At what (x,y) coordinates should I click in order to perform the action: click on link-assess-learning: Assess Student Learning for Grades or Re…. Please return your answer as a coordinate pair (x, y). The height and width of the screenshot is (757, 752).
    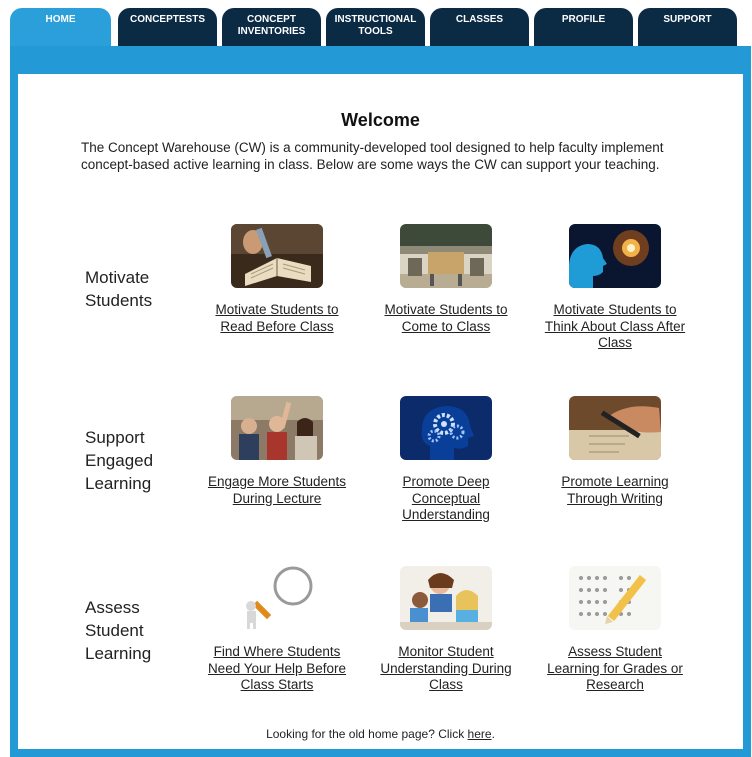
    Looking at the image, I should click on (615, 669).